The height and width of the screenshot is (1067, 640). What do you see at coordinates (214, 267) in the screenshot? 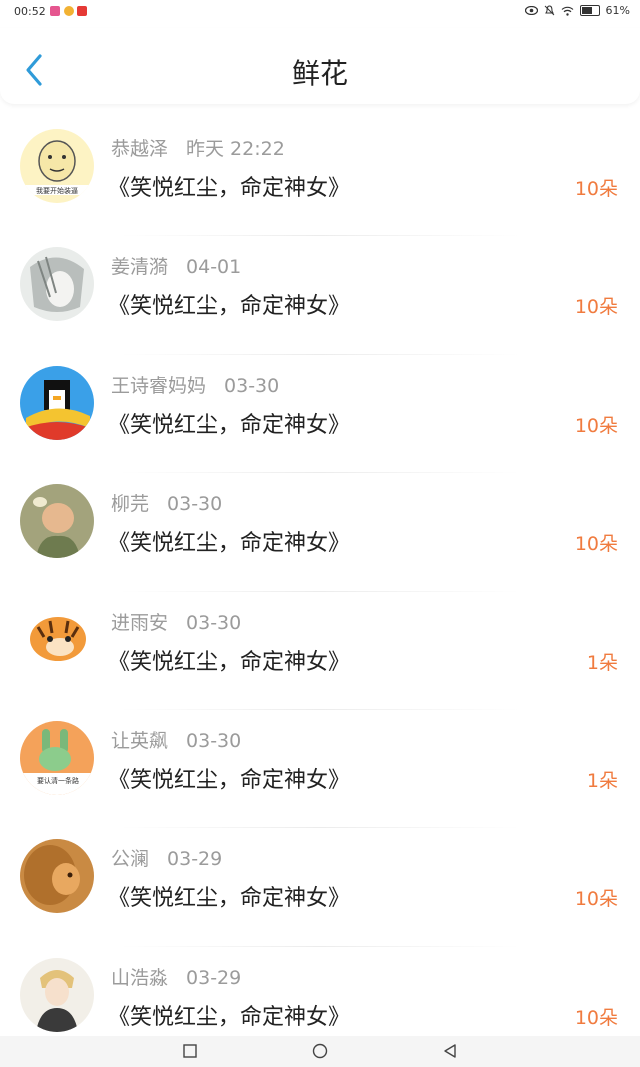
I see `item-date: 04-01` at bounding box center [214, 267].